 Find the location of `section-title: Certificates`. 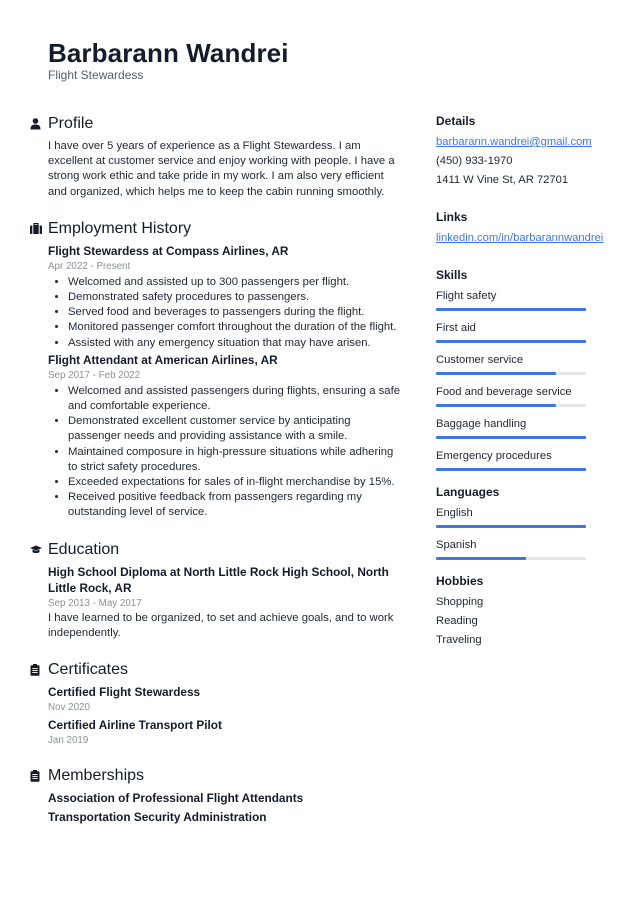

section-title: Certificates is located at coordinates (88, 670).